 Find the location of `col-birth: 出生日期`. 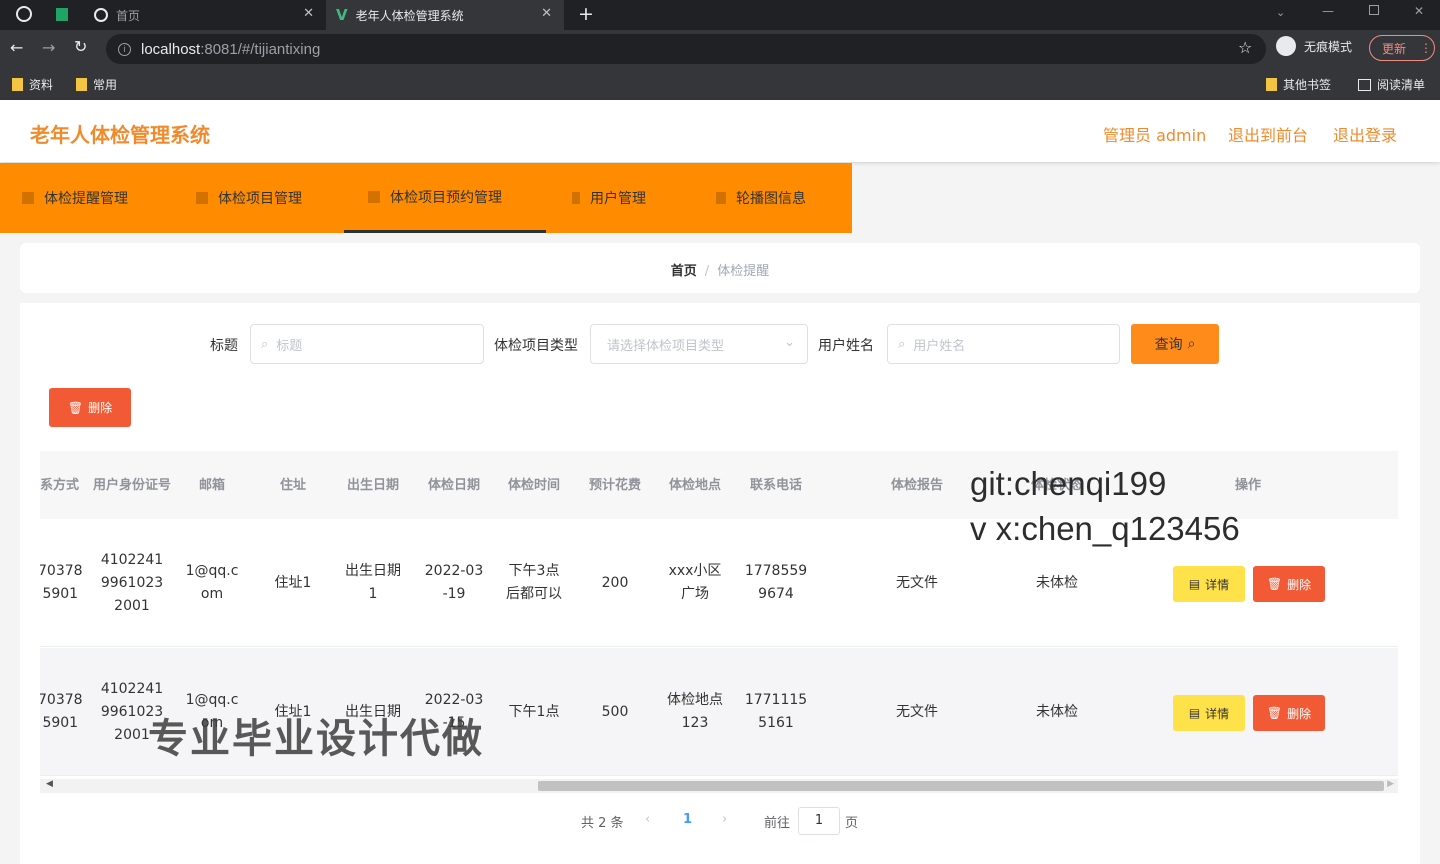

col-birth: 出生日期 is located at coordinates (372, 485).